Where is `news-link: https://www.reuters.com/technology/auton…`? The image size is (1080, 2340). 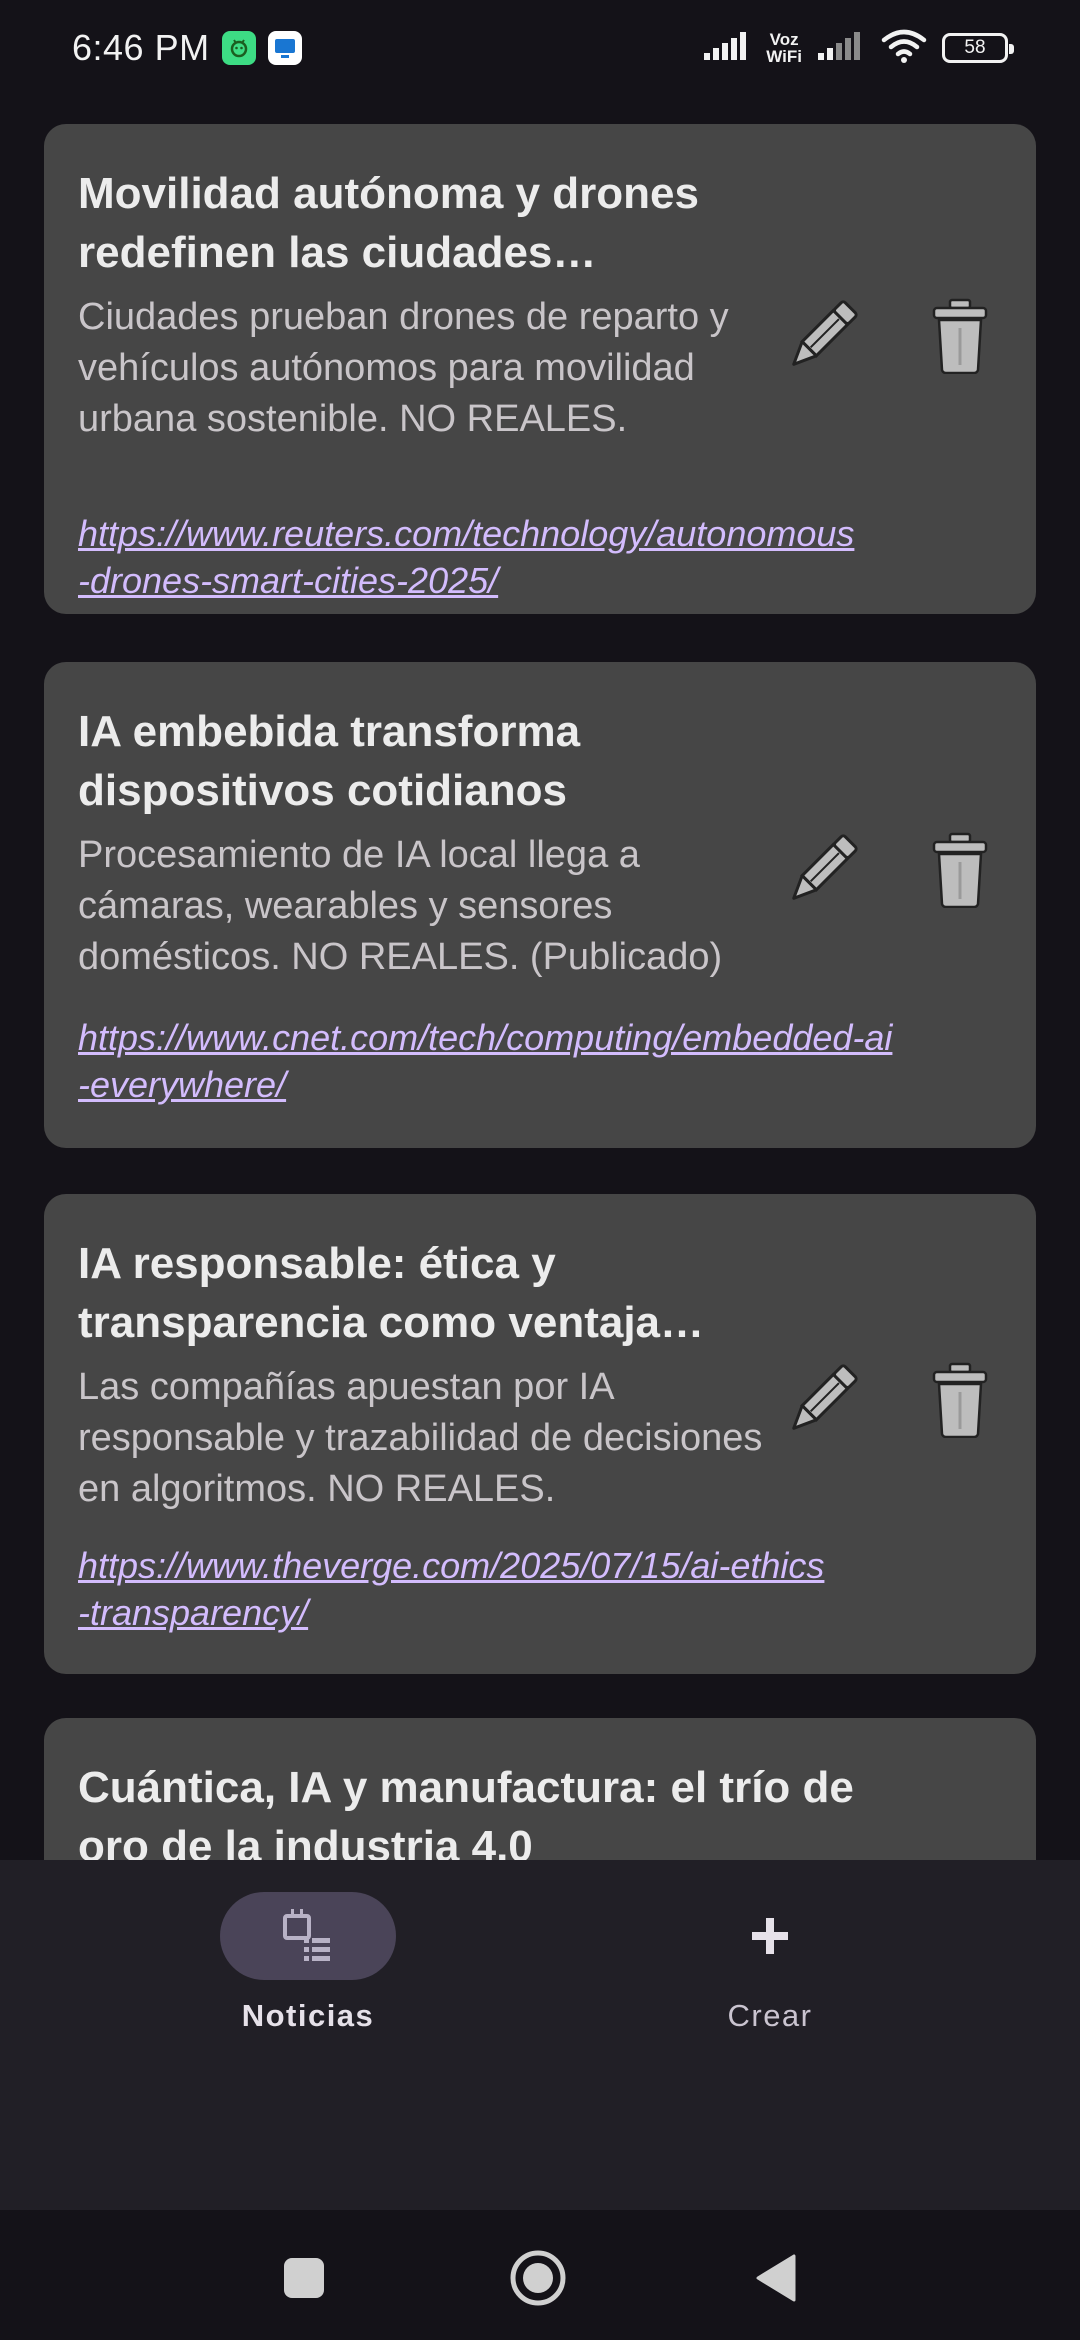 news-link: https://www.reuters.com/technology/auton… is located at coordinates (533, 557).